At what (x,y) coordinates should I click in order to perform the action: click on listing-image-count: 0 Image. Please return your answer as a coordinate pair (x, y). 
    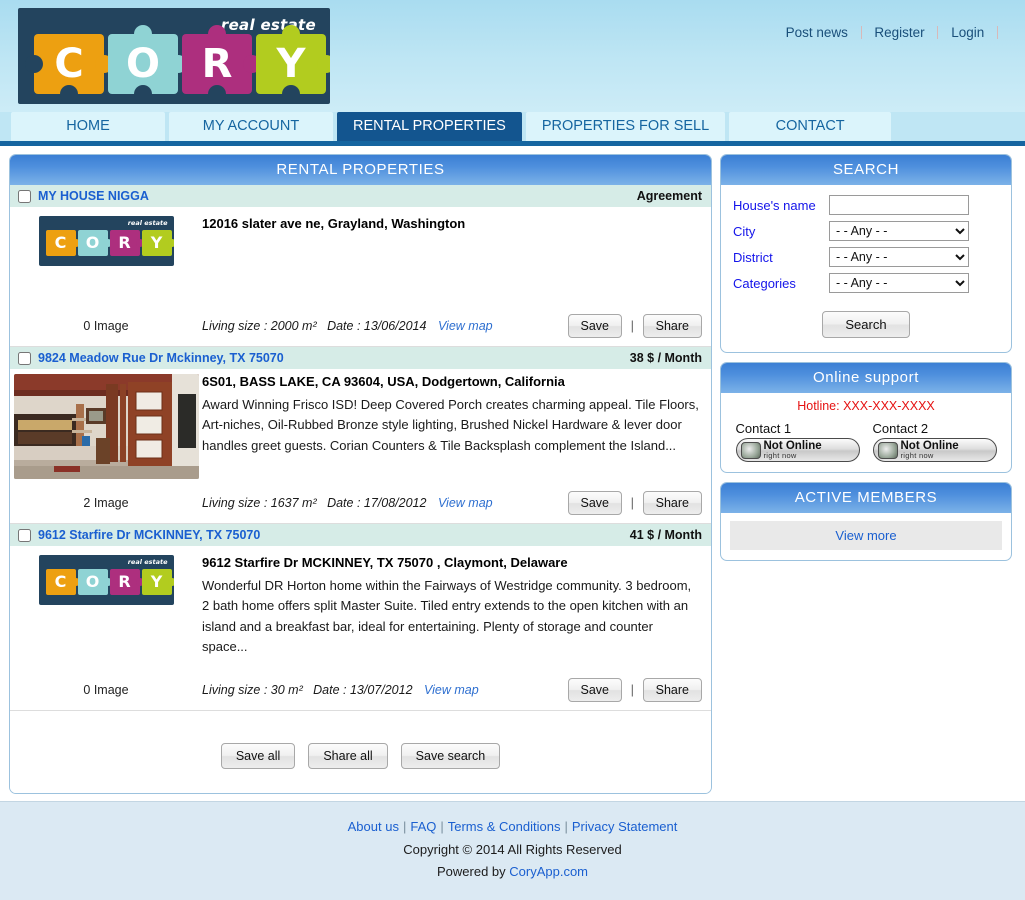
    Looking at the image, I should click on (106, 689).